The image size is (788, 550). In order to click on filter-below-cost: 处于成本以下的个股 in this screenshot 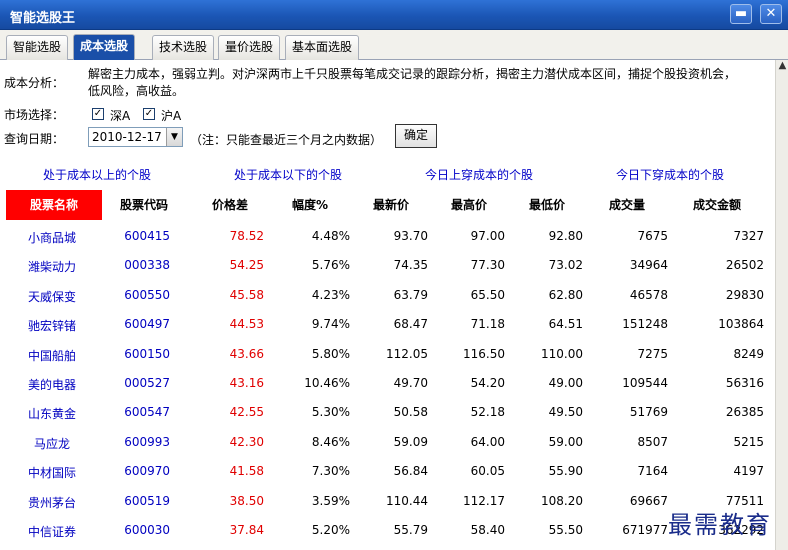, I will do `click(288, 174)`.